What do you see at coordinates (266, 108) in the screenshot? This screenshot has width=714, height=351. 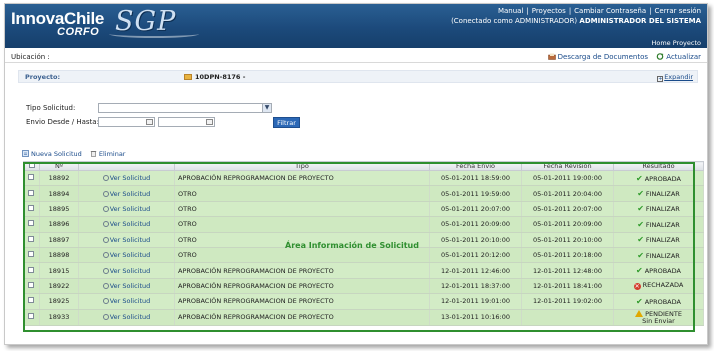 I see `chevron-down-icon: ▼` at bounding box center [266, 108].